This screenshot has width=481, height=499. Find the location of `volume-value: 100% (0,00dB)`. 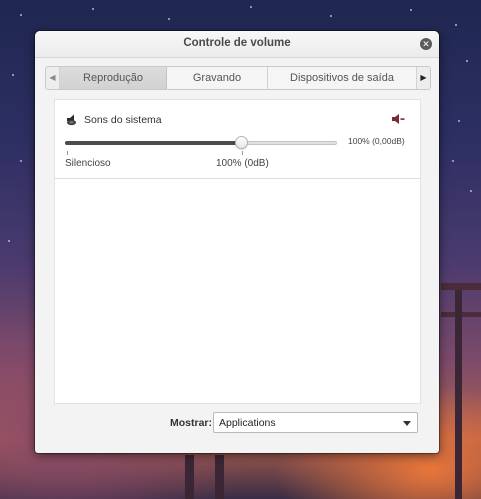

volume-value: 100% (0,00dB) is located at coordinates (376, 141).